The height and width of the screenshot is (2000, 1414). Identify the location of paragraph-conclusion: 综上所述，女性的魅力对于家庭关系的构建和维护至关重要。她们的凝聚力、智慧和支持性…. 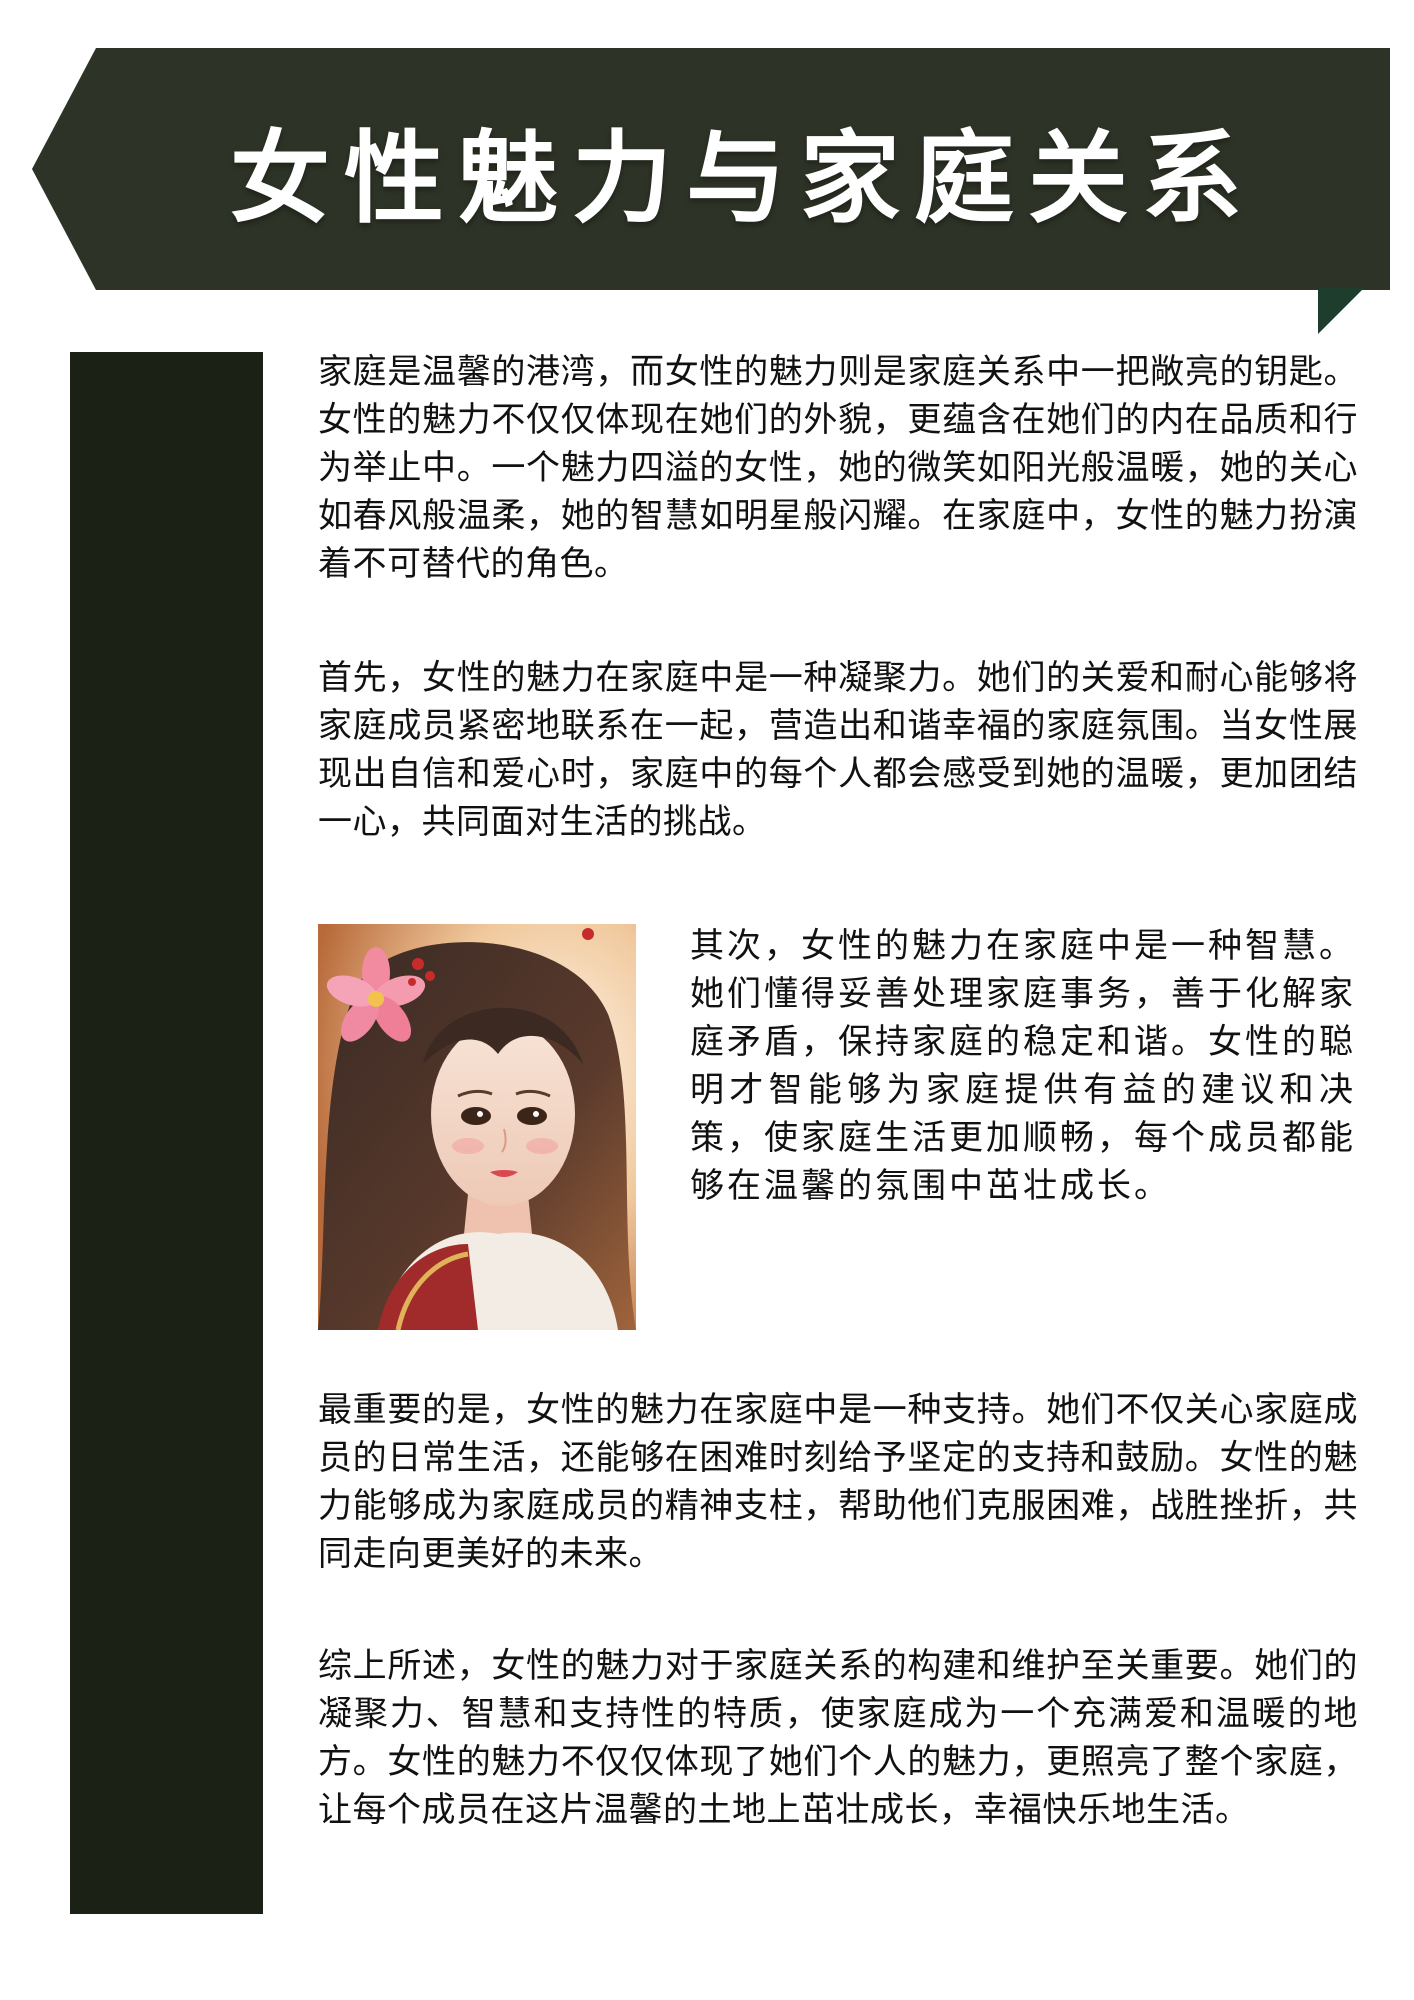
(838, 1738).